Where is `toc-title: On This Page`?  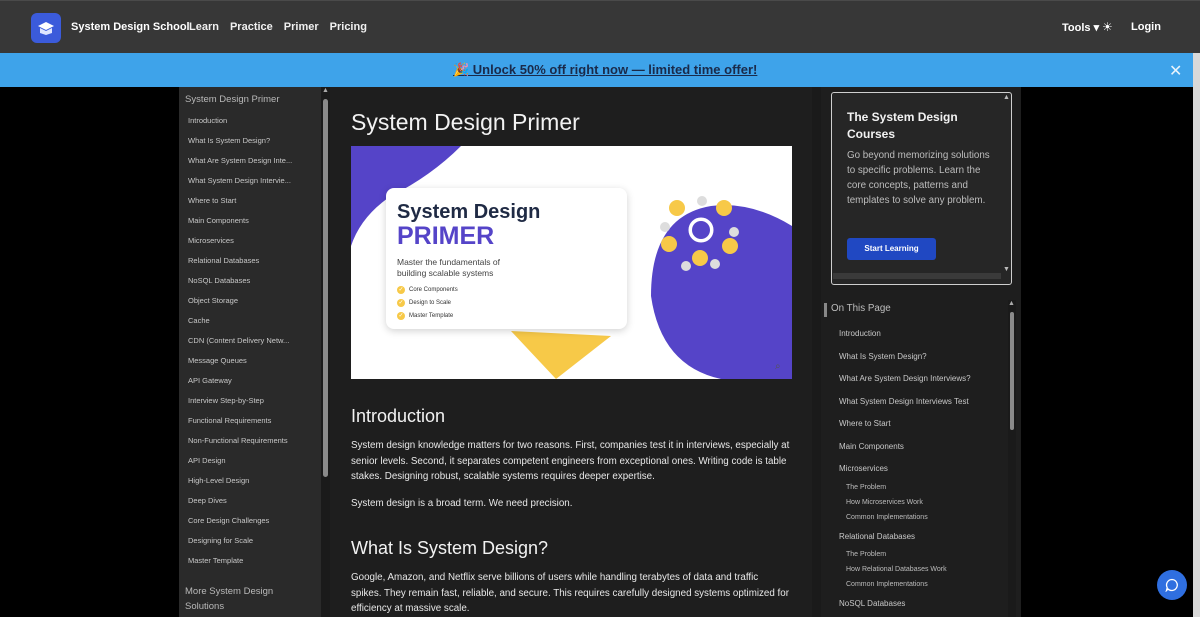
toc-title: On This Page is located at coordinates (861, 308).